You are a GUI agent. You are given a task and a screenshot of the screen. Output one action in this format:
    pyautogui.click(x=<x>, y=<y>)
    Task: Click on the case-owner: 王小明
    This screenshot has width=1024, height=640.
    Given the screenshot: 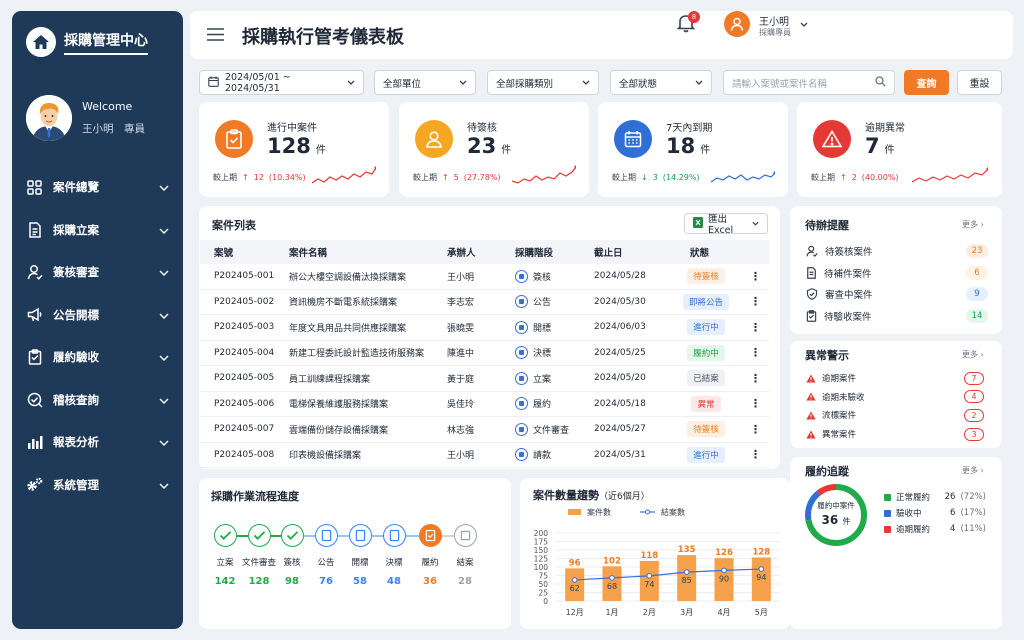 What is the action you would take?
    pyautogui.click(x=461, y=277)
    